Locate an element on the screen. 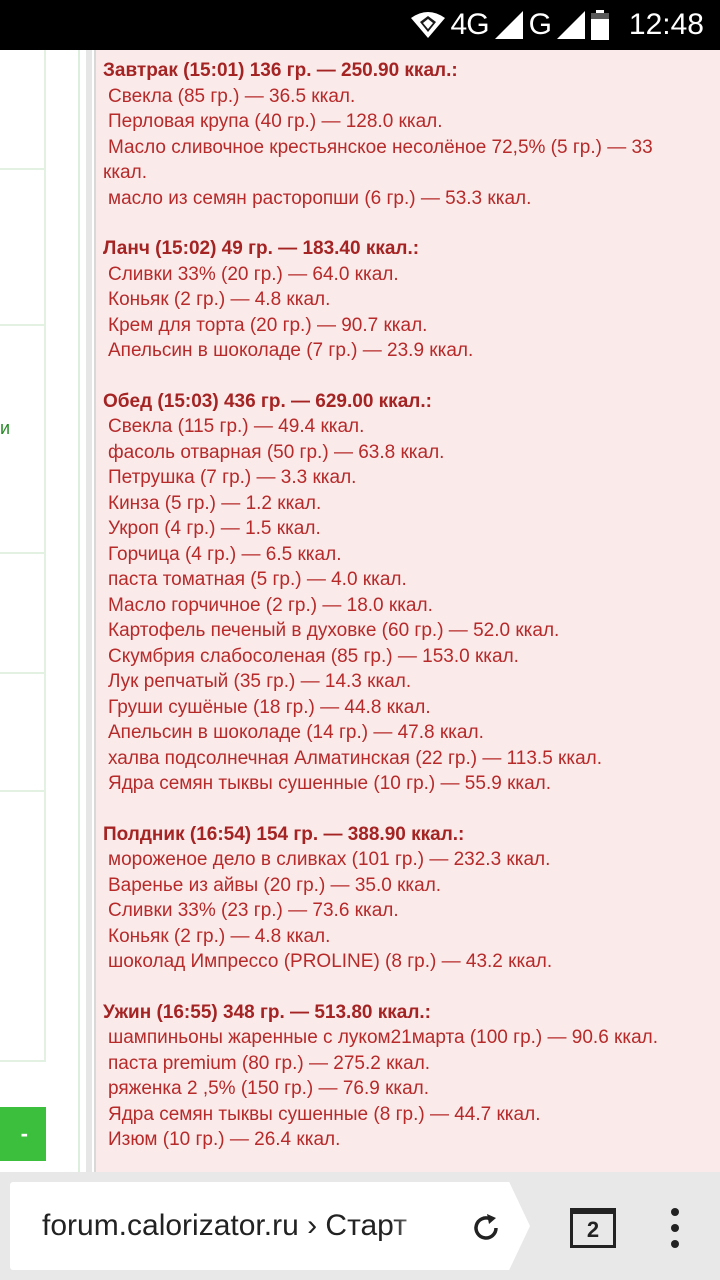  url-text: forum.calorizator.ru › Старт is located at coordinates (242, 1226).